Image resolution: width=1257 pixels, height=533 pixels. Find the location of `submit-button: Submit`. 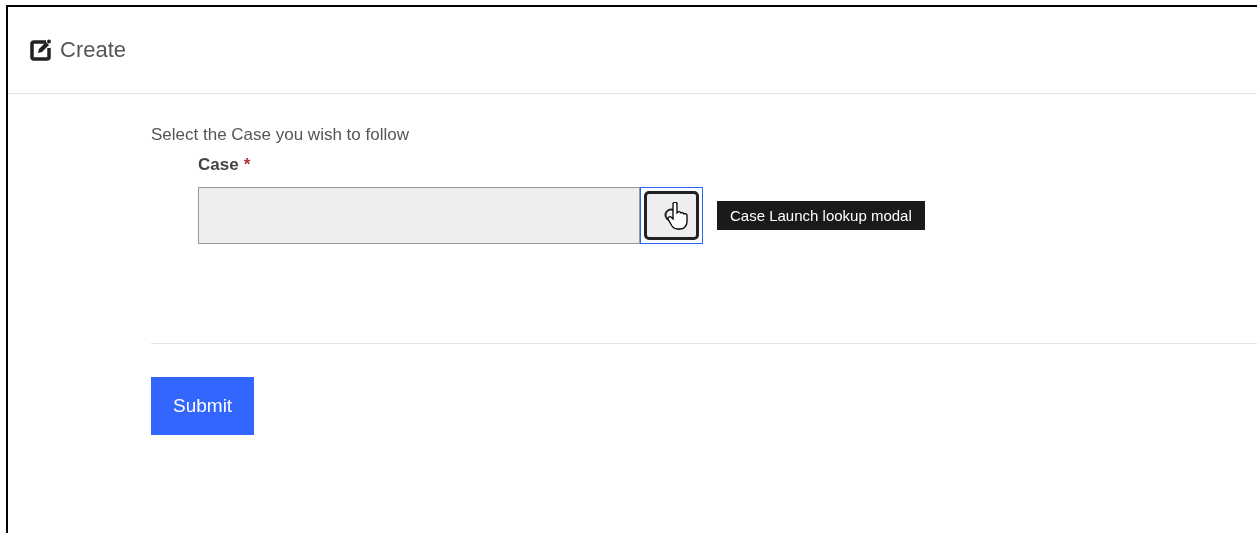

submit-button: Submit is located at coordinates (203, 406).